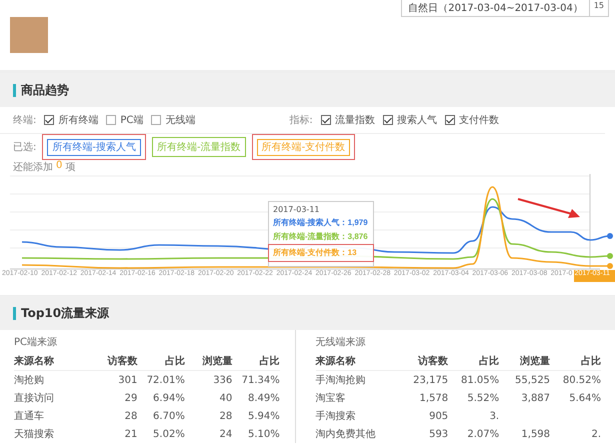  What do you see at coordinates (131, 398) in the screenshot?
I see `table-cell-text: 29` at bounding box center [131, 398].